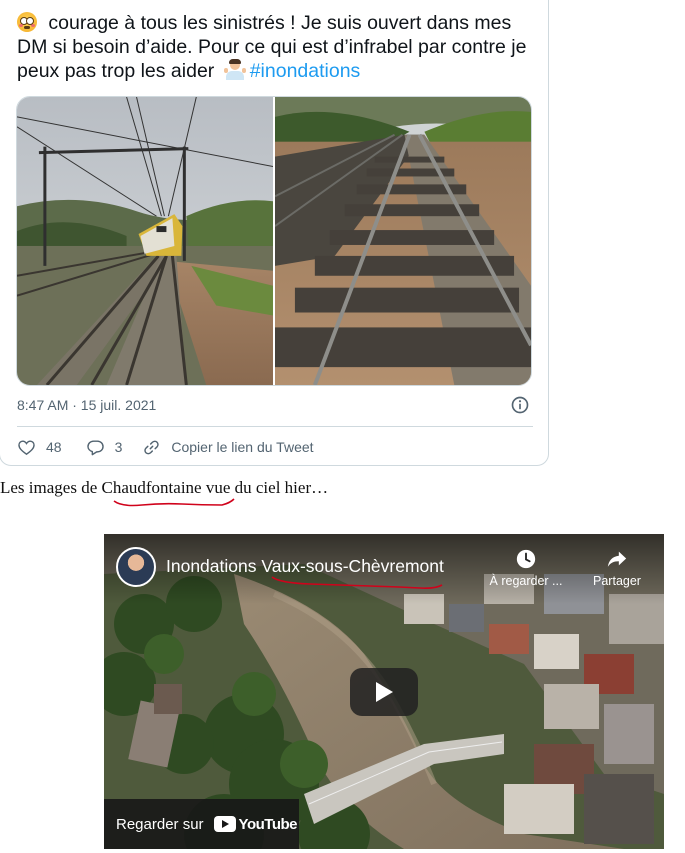  What do you see at coordinates (268, 824) in the screenshot?
I see `youtube-brand-text: YouTube` at bounding box center [268, 824].